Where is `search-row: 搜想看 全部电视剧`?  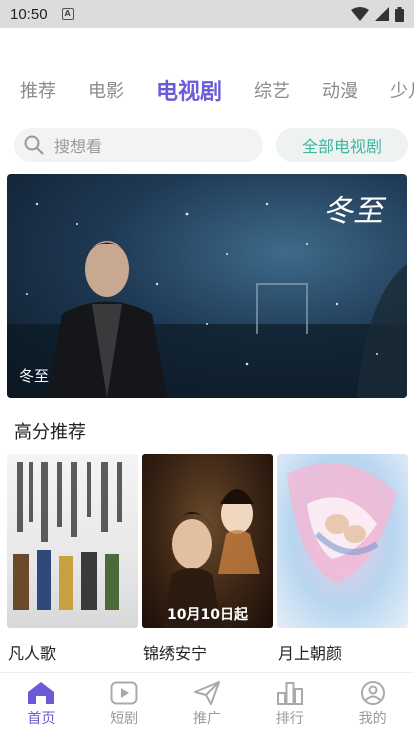 search-row: 搜想看 全部电视剧 is located at coordinates (211, 145).